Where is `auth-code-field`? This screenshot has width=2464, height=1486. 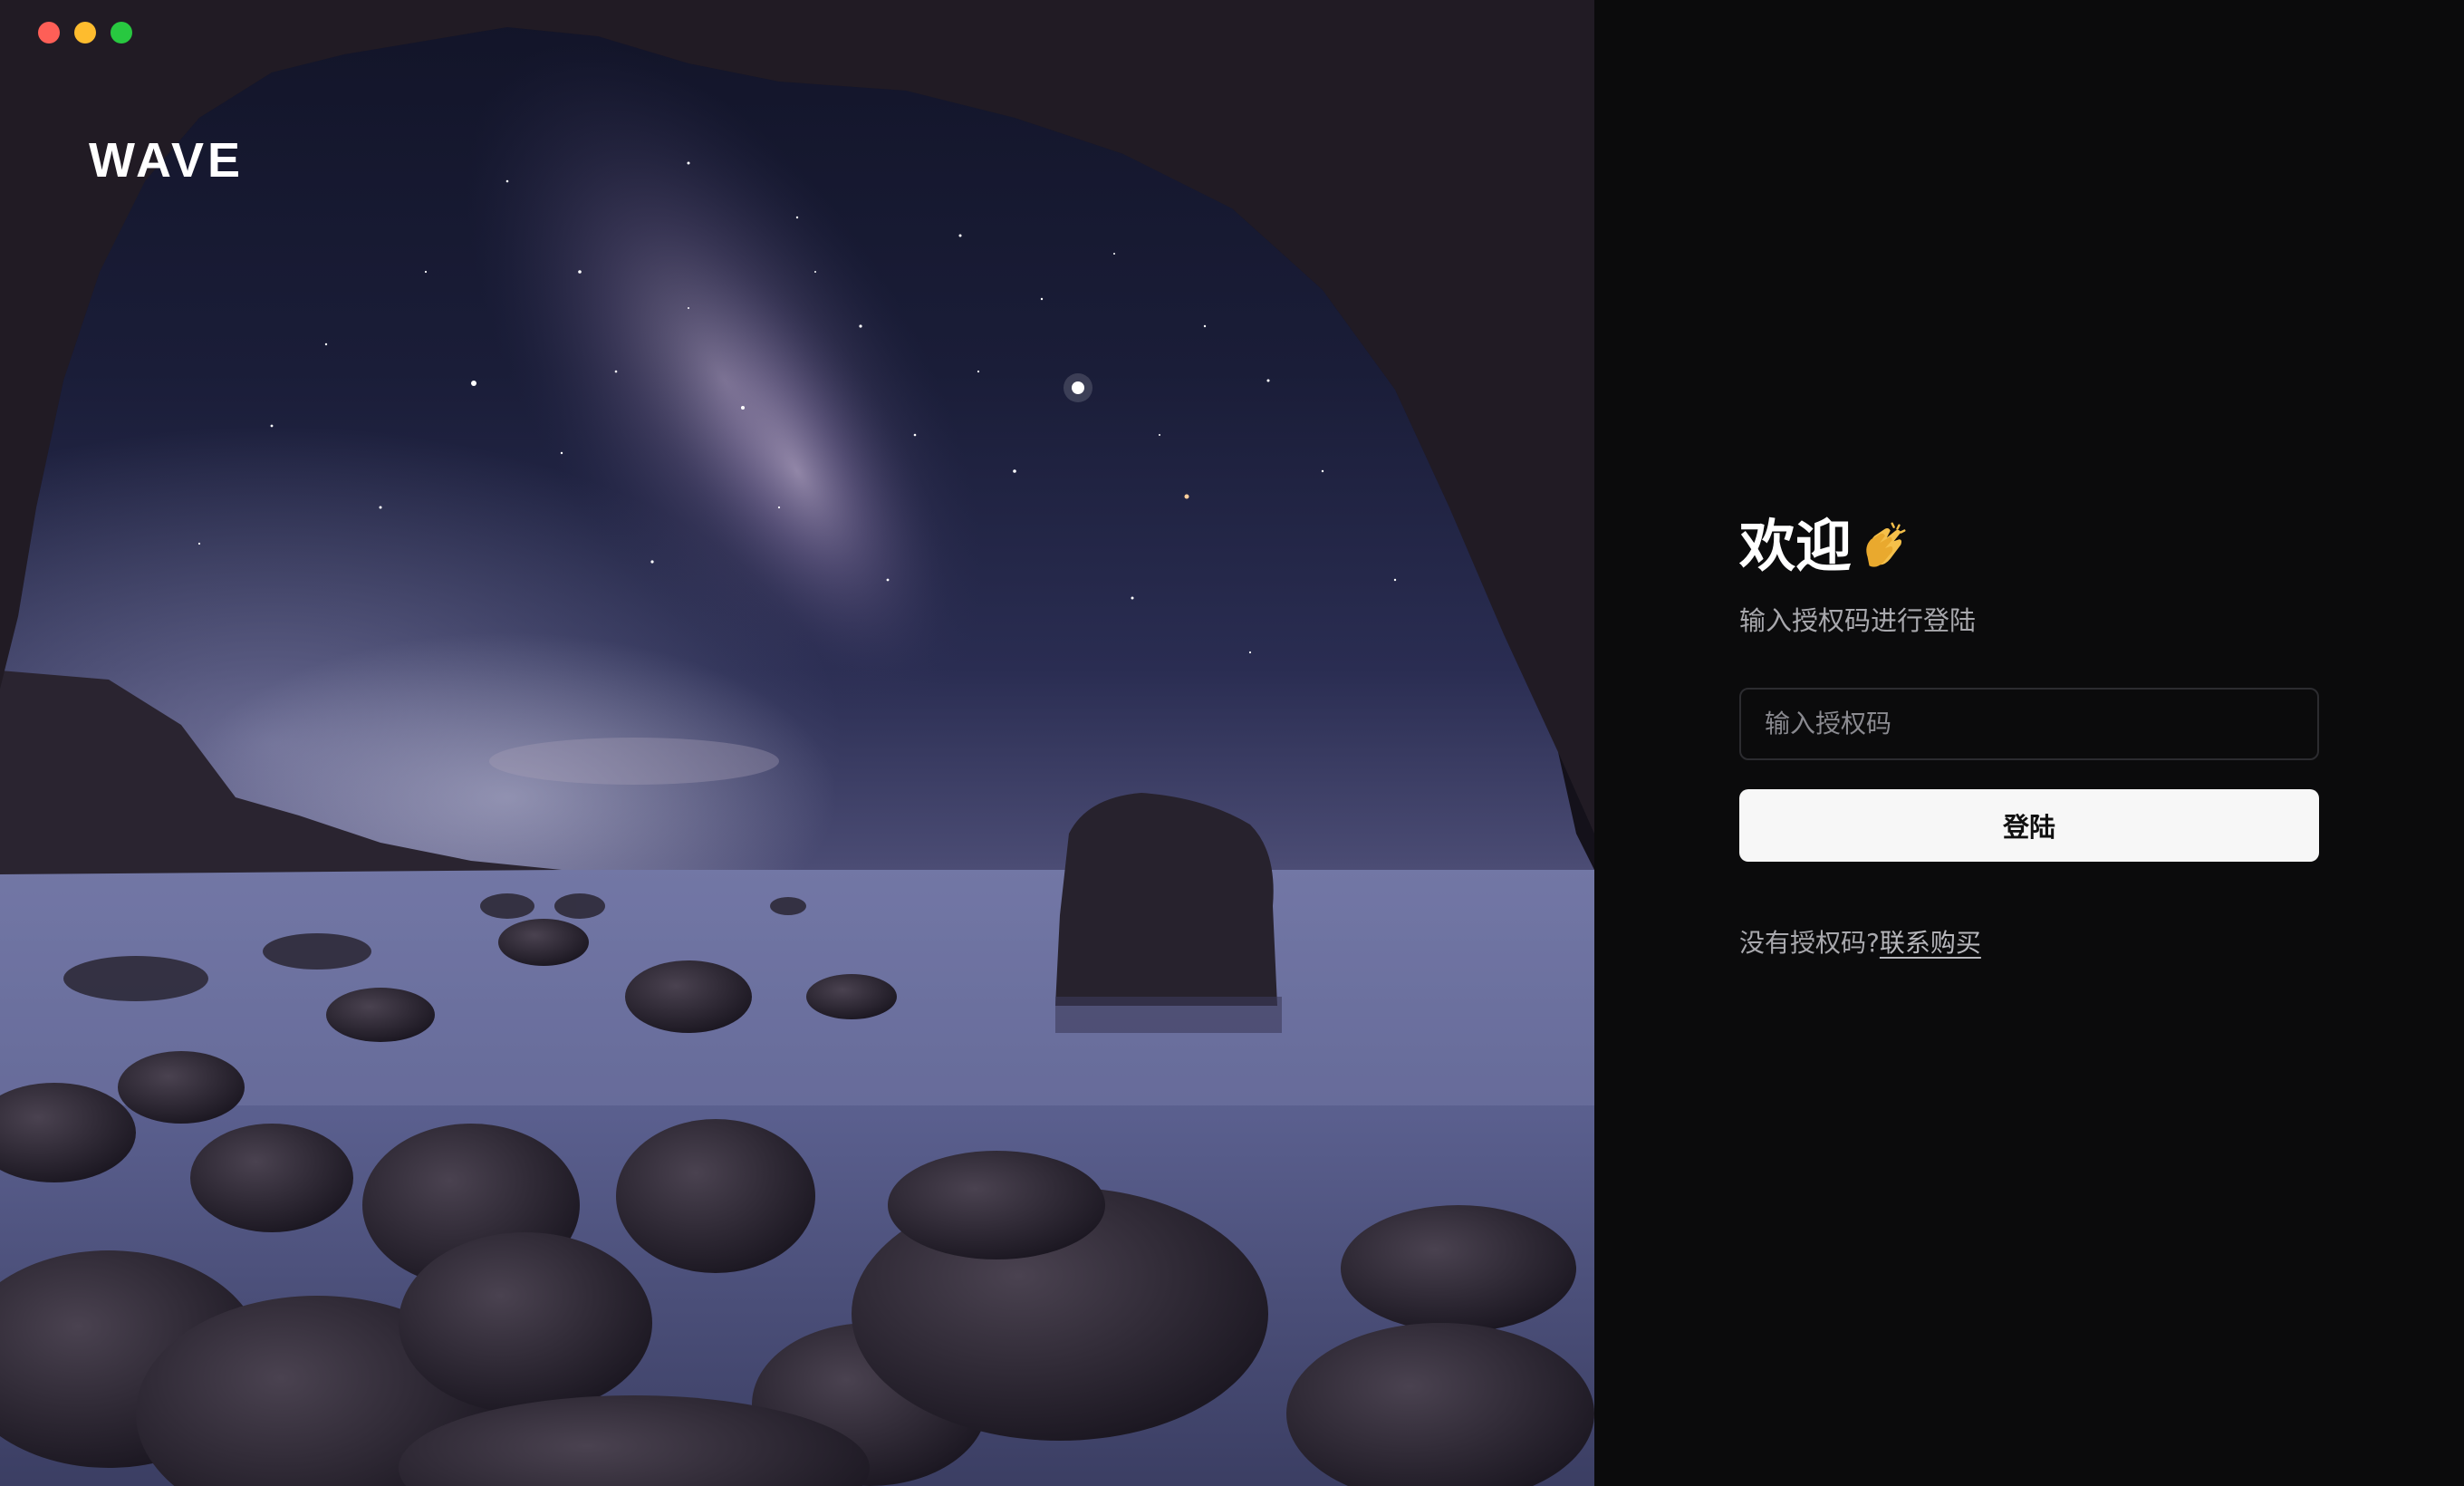 auth-code-field is located at coordinates (2029, 724).